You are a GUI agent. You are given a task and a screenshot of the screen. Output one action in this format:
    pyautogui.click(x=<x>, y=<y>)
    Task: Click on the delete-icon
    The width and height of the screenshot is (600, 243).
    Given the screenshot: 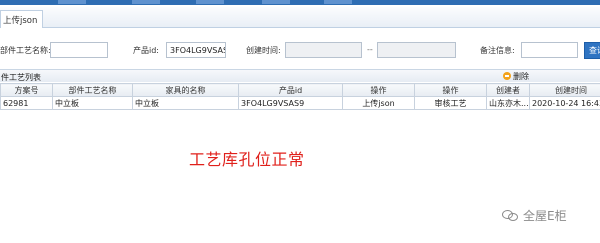 What is the action you would take?
    pyautogui.click(x=507, y=76)
    